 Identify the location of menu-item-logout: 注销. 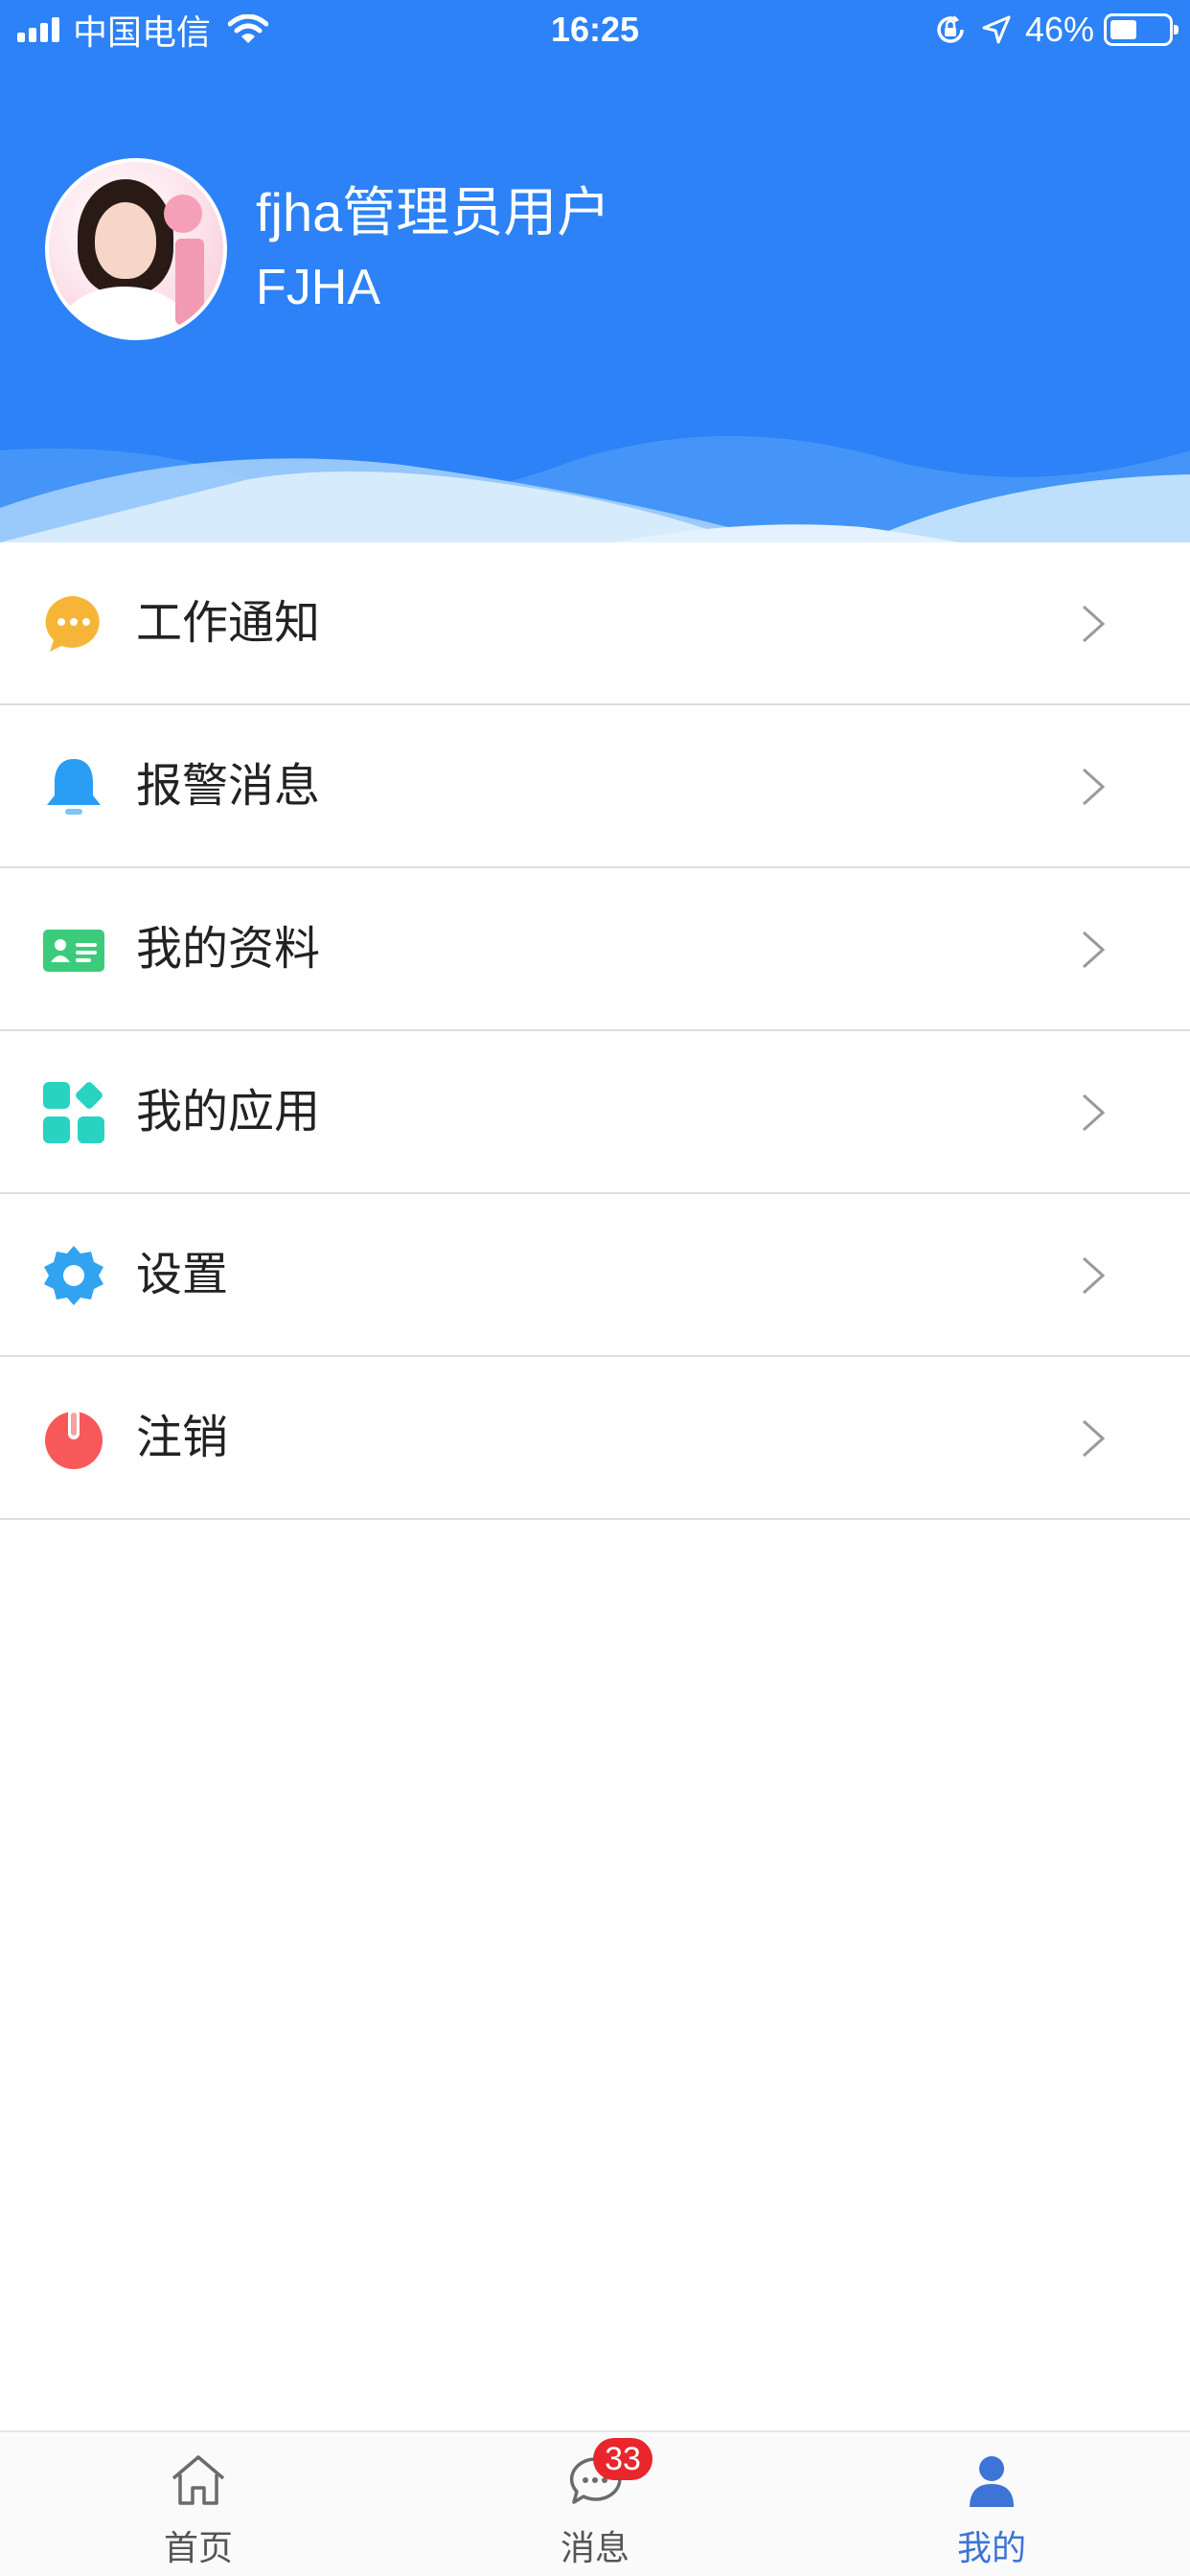
(595, 1438).